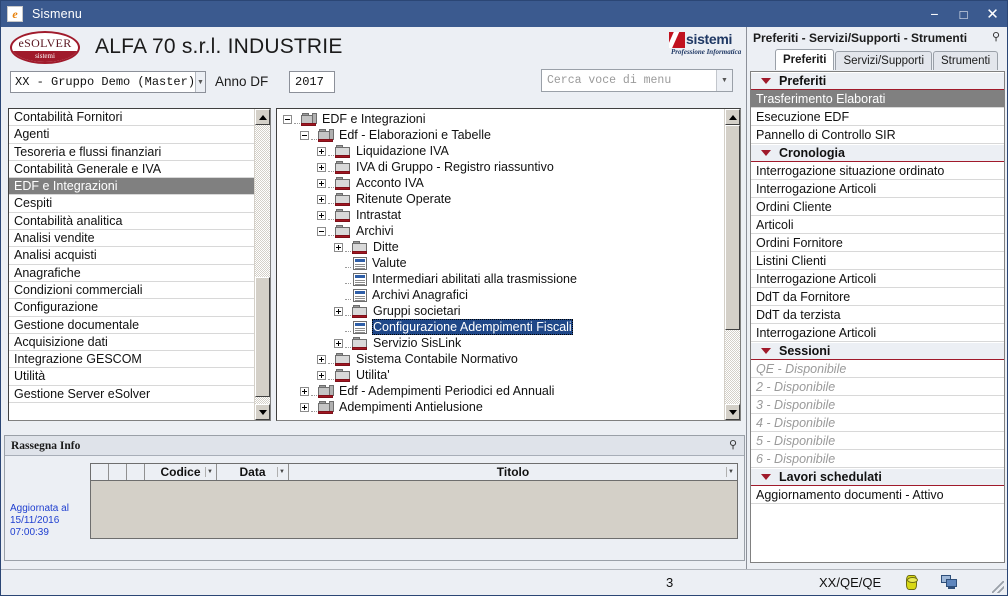  What do you see at coordinates (877, 423) in the screenshot?
I see `dock-list-item: 4 - Disponibile` at bounding box center [877, 423].